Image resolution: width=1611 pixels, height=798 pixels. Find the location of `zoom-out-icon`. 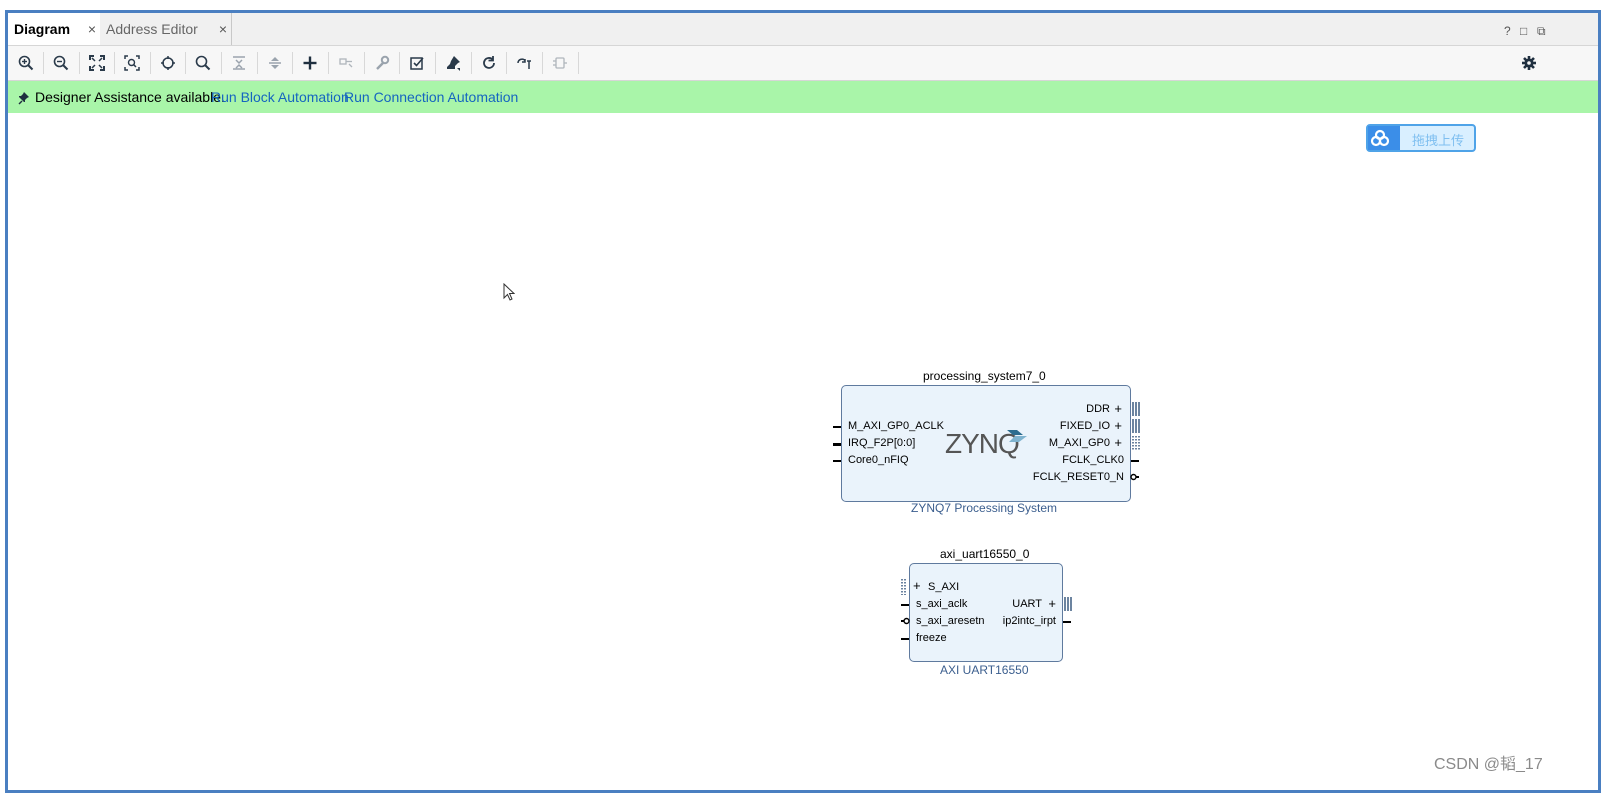

zoom-out-icon is located at coordinates (61, 63).